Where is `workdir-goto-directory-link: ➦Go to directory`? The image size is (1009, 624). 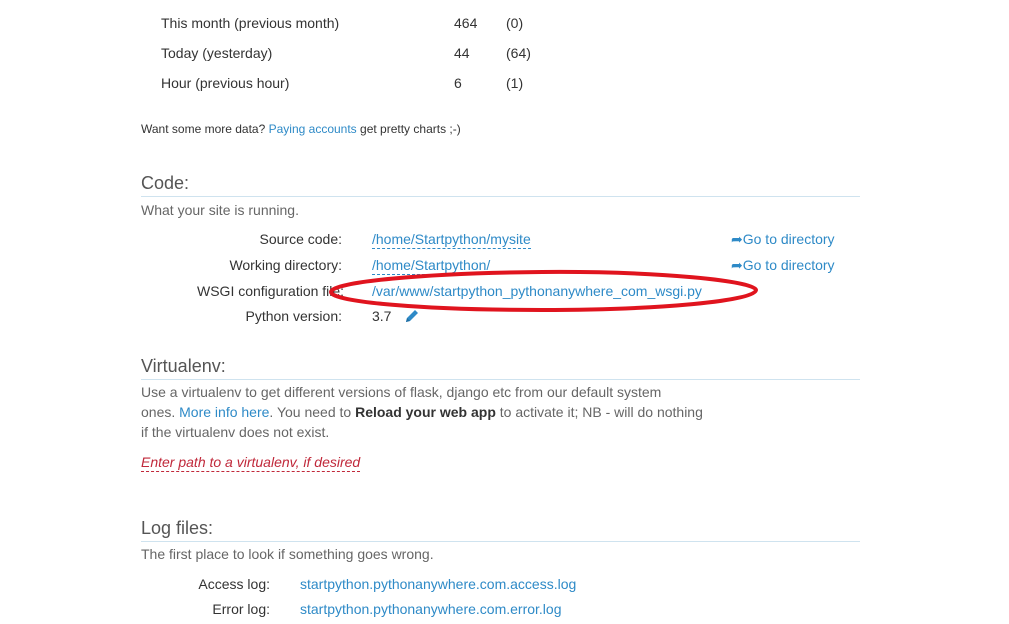
workdir-goto-directory-link: ➦Go to directory is located at coordinates (783, 265).